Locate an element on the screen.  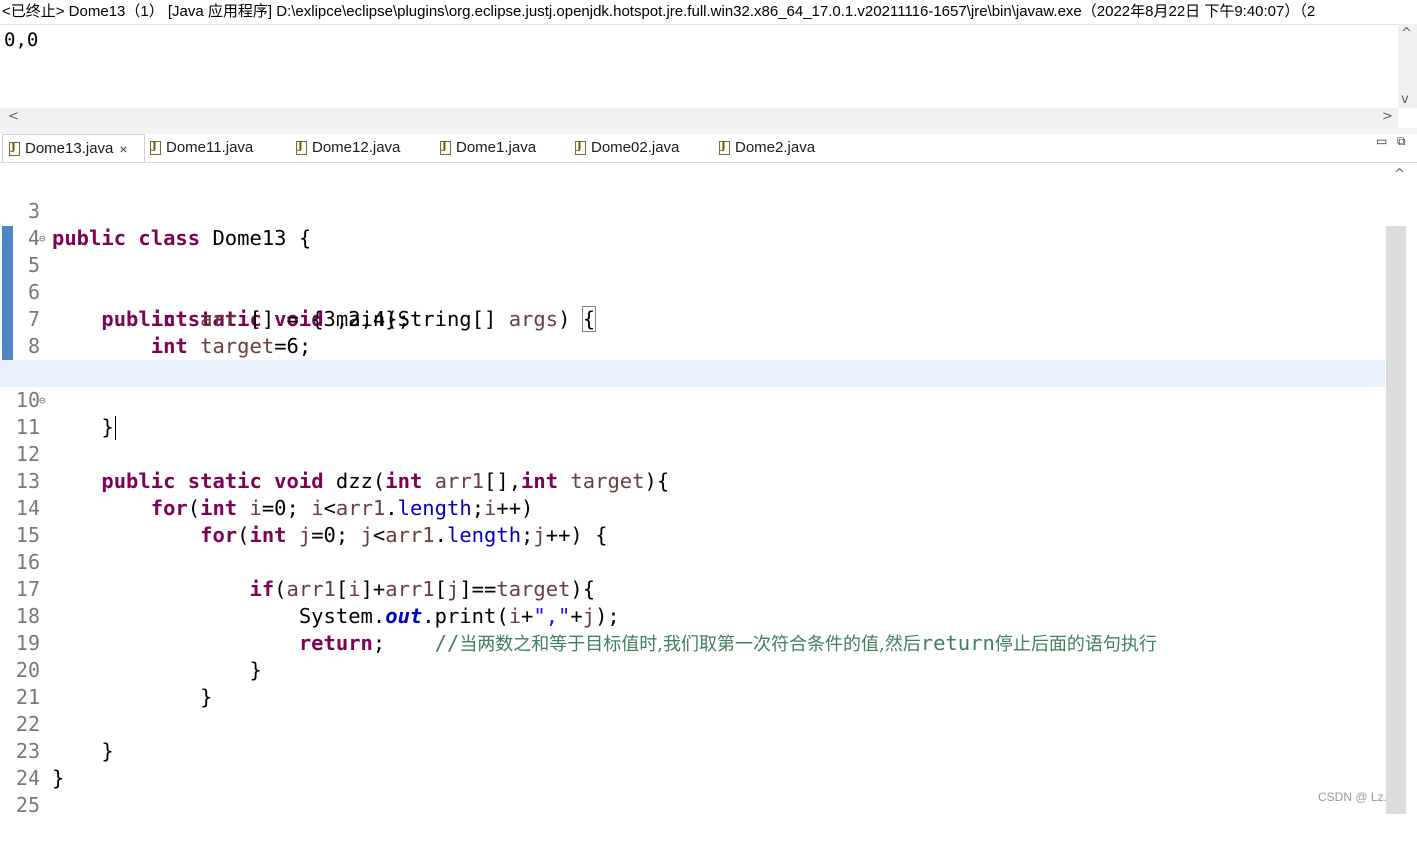
maximize-icon: ⧉ is located at coordinates (1401, 141).